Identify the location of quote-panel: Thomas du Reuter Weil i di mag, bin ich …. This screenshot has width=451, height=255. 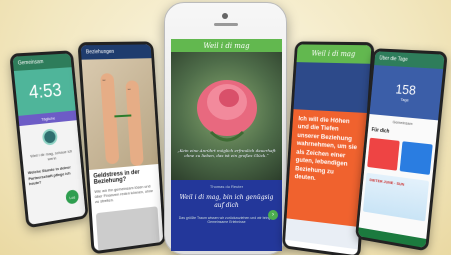
(226, 215).